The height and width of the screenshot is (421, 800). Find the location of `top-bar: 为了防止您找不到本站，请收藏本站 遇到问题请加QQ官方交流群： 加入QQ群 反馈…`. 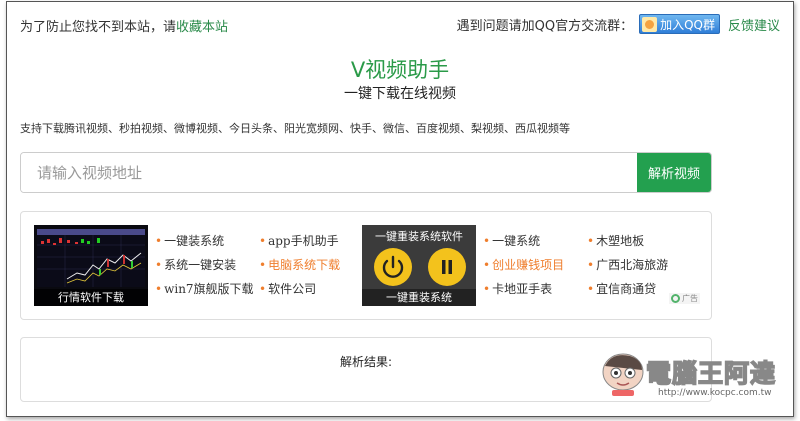

top-bar: 为了防止您找不到本站，请收藏本站 遇到问题请加QQ官方交流群： 加入QQ群 反馈… is located at coordinates (400, 25).